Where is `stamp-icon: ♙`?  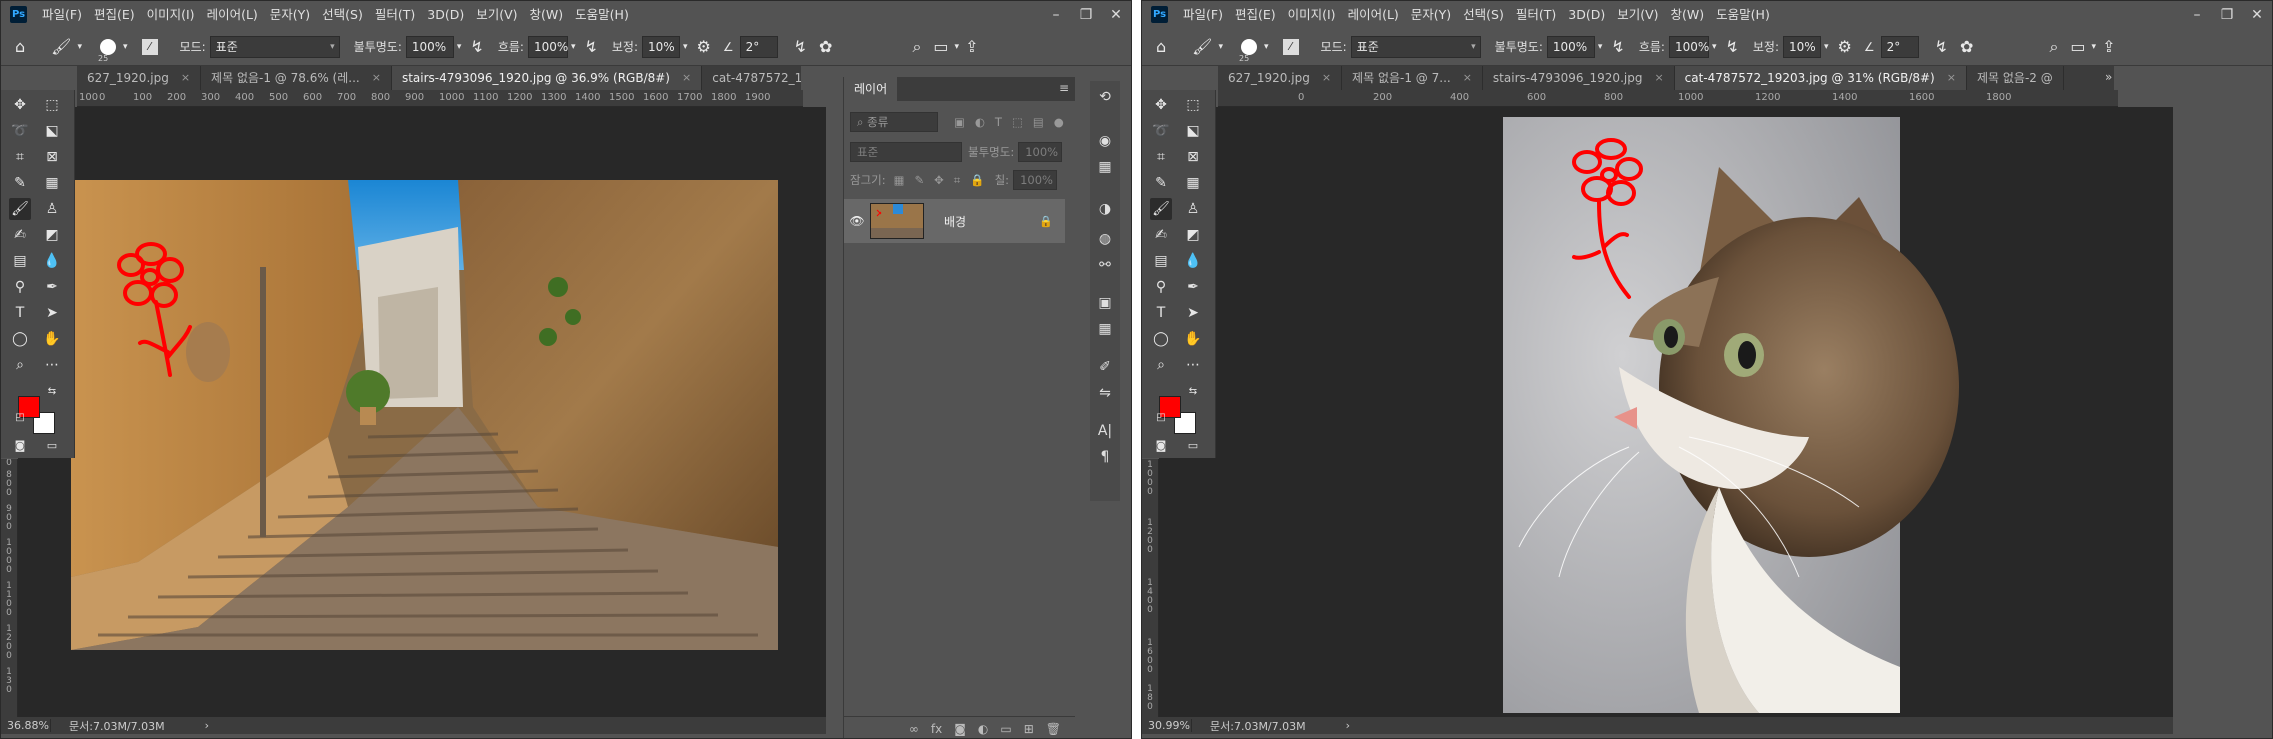
stamp-icon: ♙ is located at coordinates (1193, 209).